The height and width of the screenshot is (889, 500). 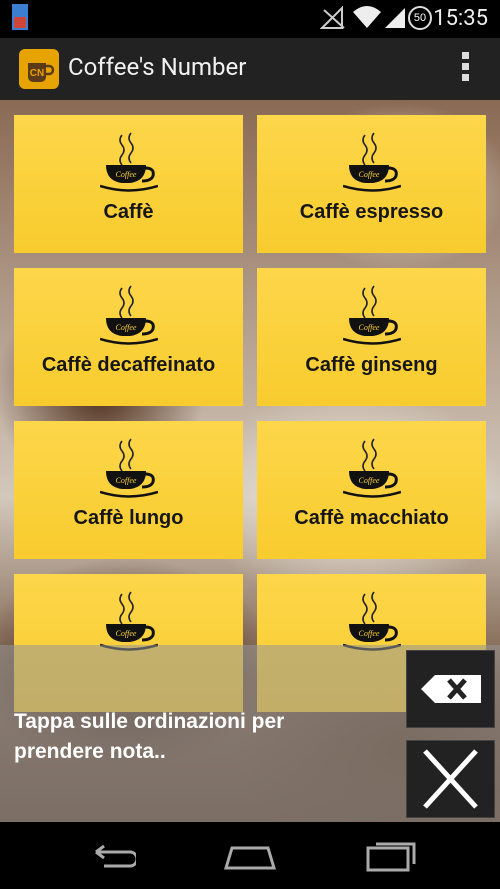 I want to click on coffee-tile: Coffee Caffè lungo, so click(x=128, y=490).